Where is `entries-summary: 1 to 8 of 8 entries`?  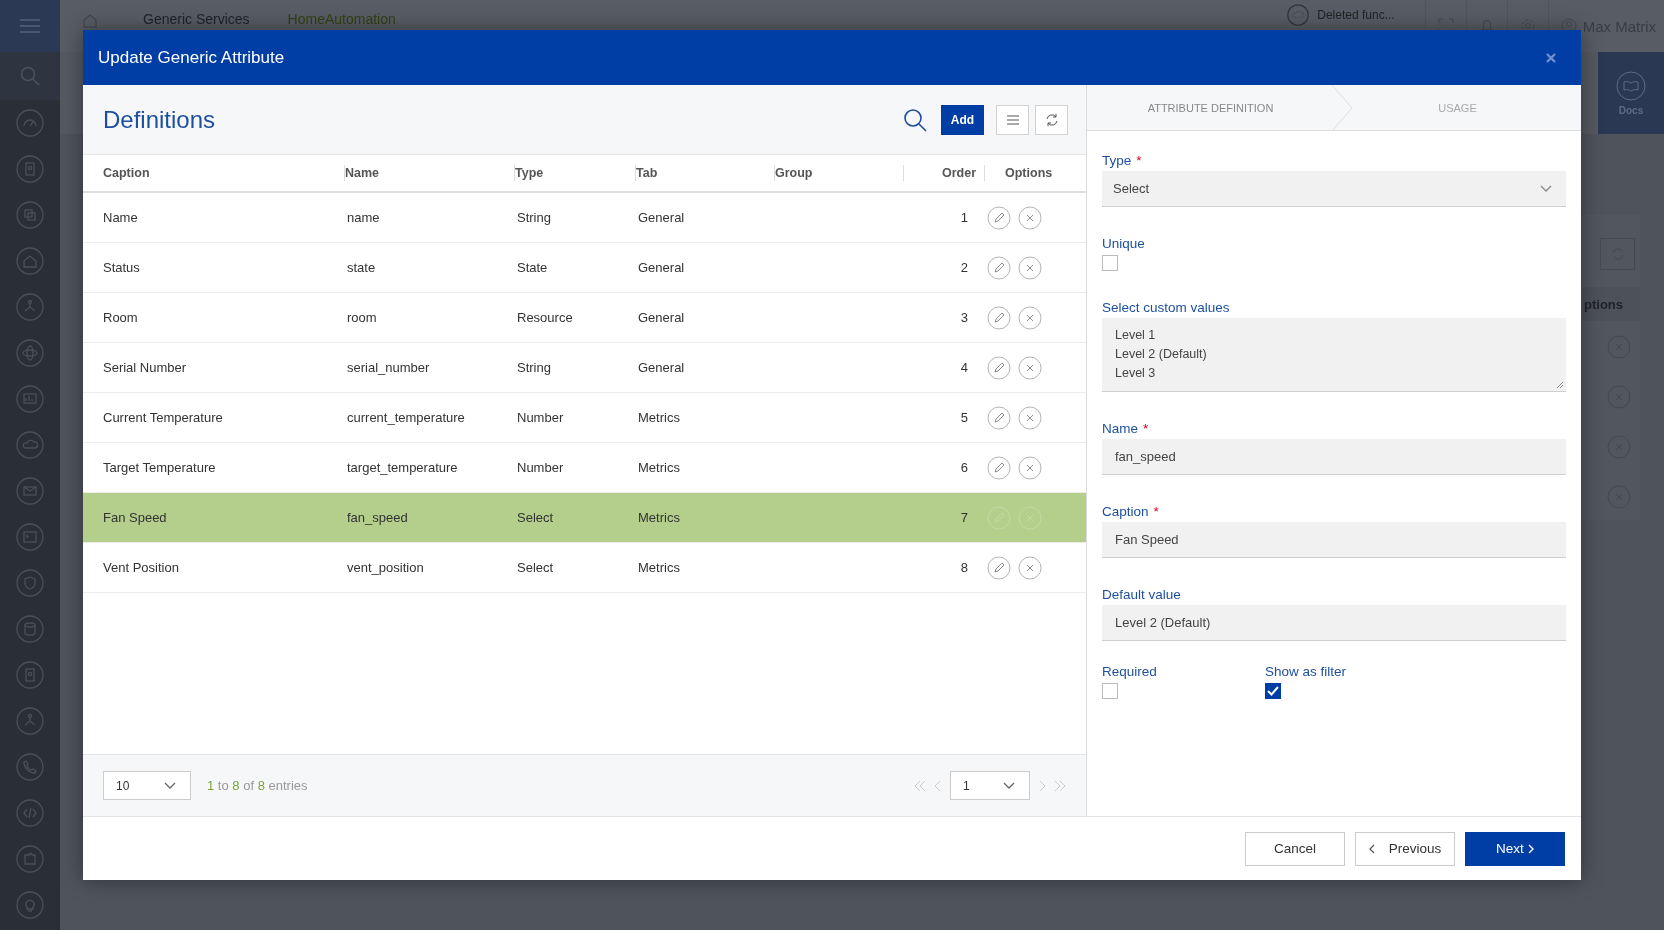
entries-summary: 1 to 8 of 8 entries is located at coordinates (257, 785).